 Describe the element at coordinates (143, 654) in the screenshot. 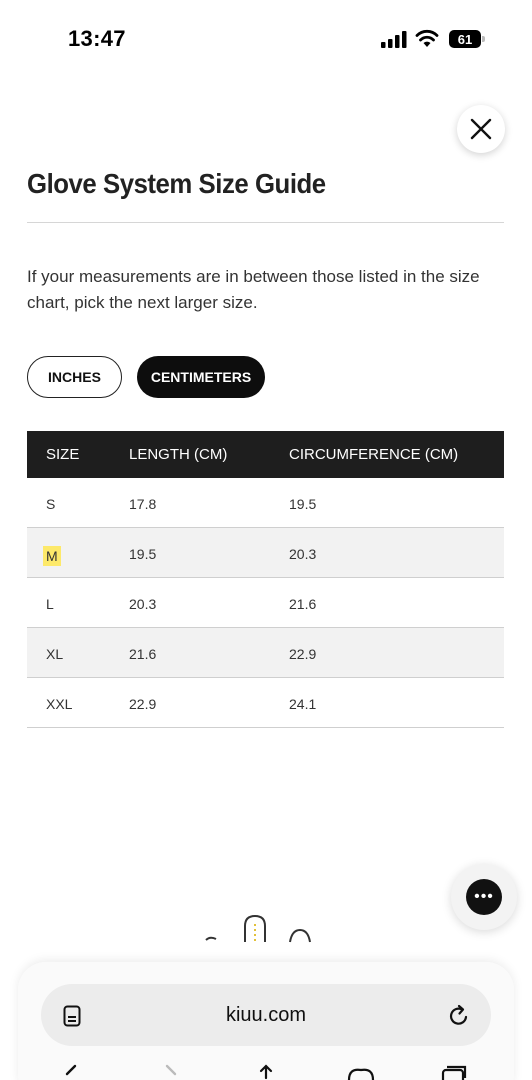

I see `cell-length: 21.6` at that location.